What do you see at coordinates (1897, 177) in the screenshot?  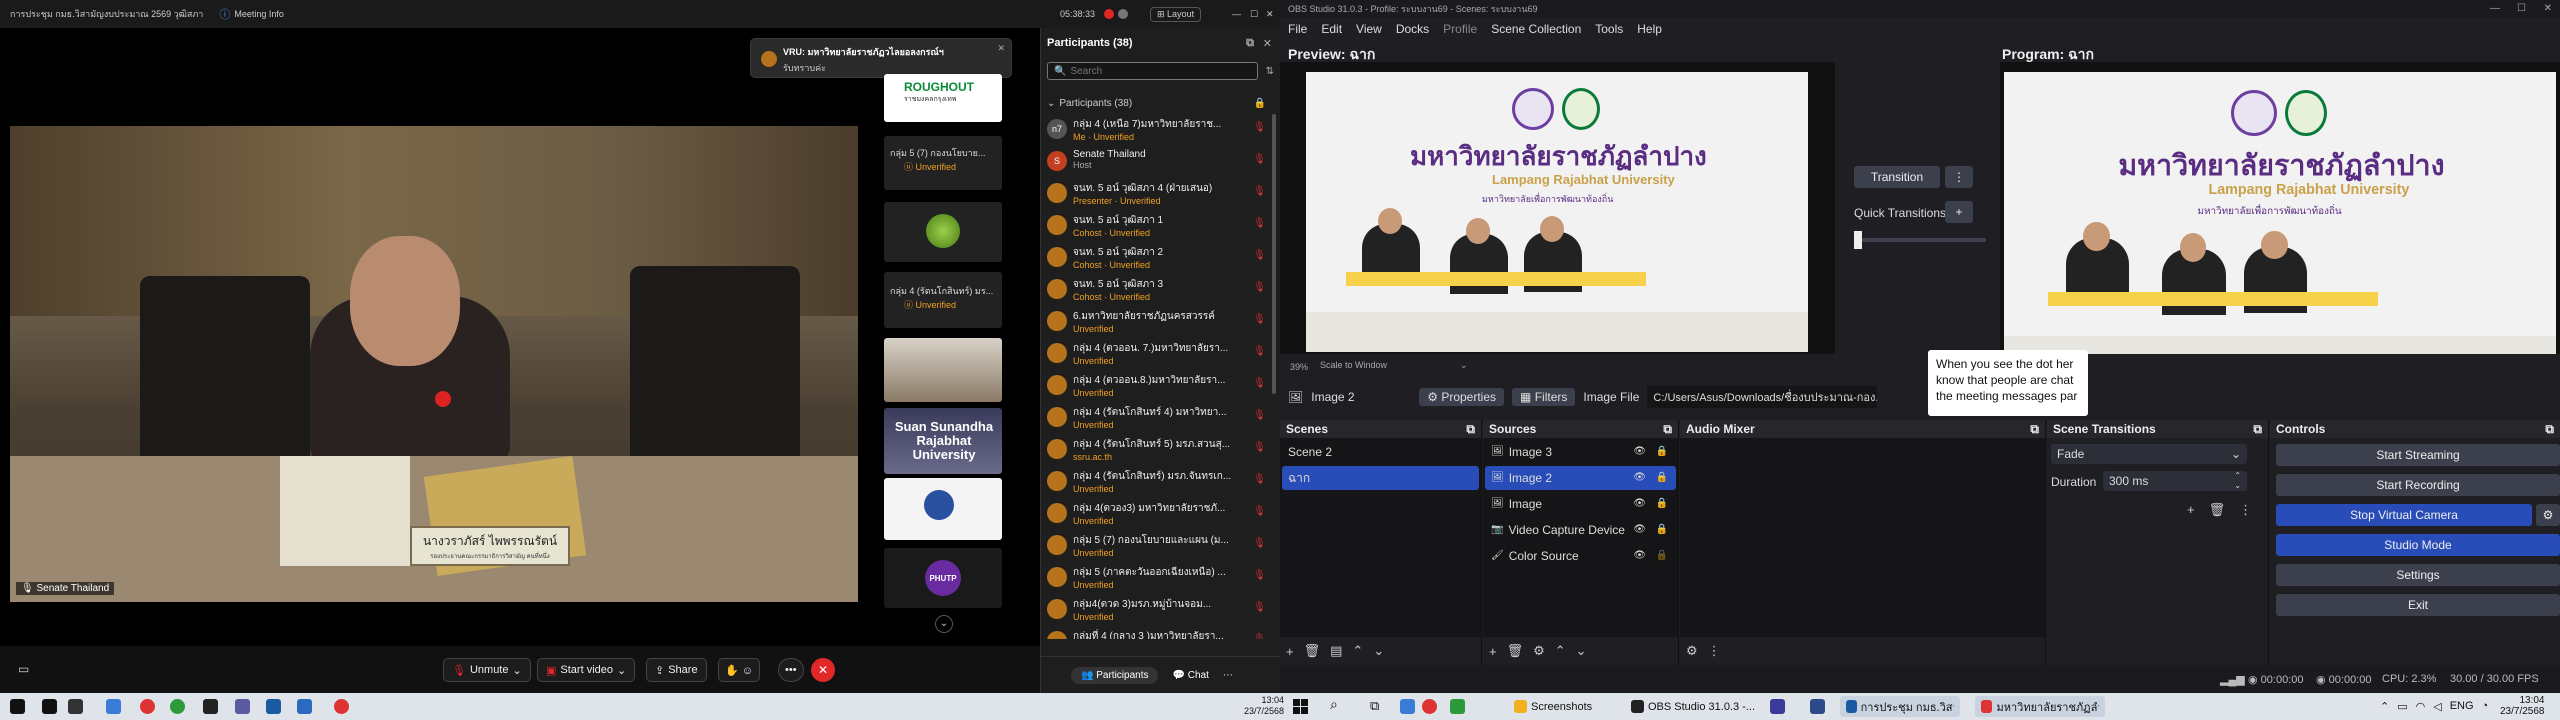 I see `transition-button: Transition` at bounding box center [1897, 177].